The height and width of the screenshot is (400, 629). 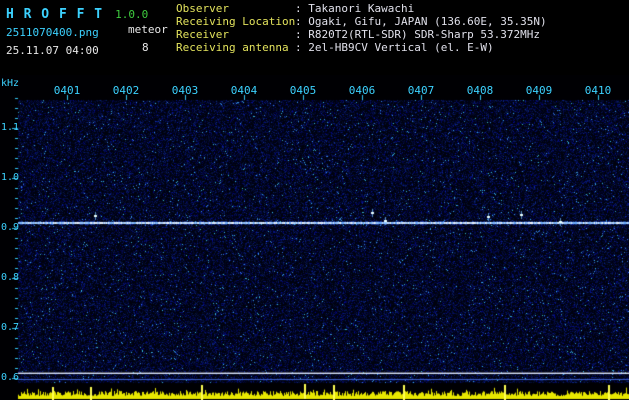 I want to click on info-row-observer: Observer : Takanori Kawachi, so click(x=361, y=8).